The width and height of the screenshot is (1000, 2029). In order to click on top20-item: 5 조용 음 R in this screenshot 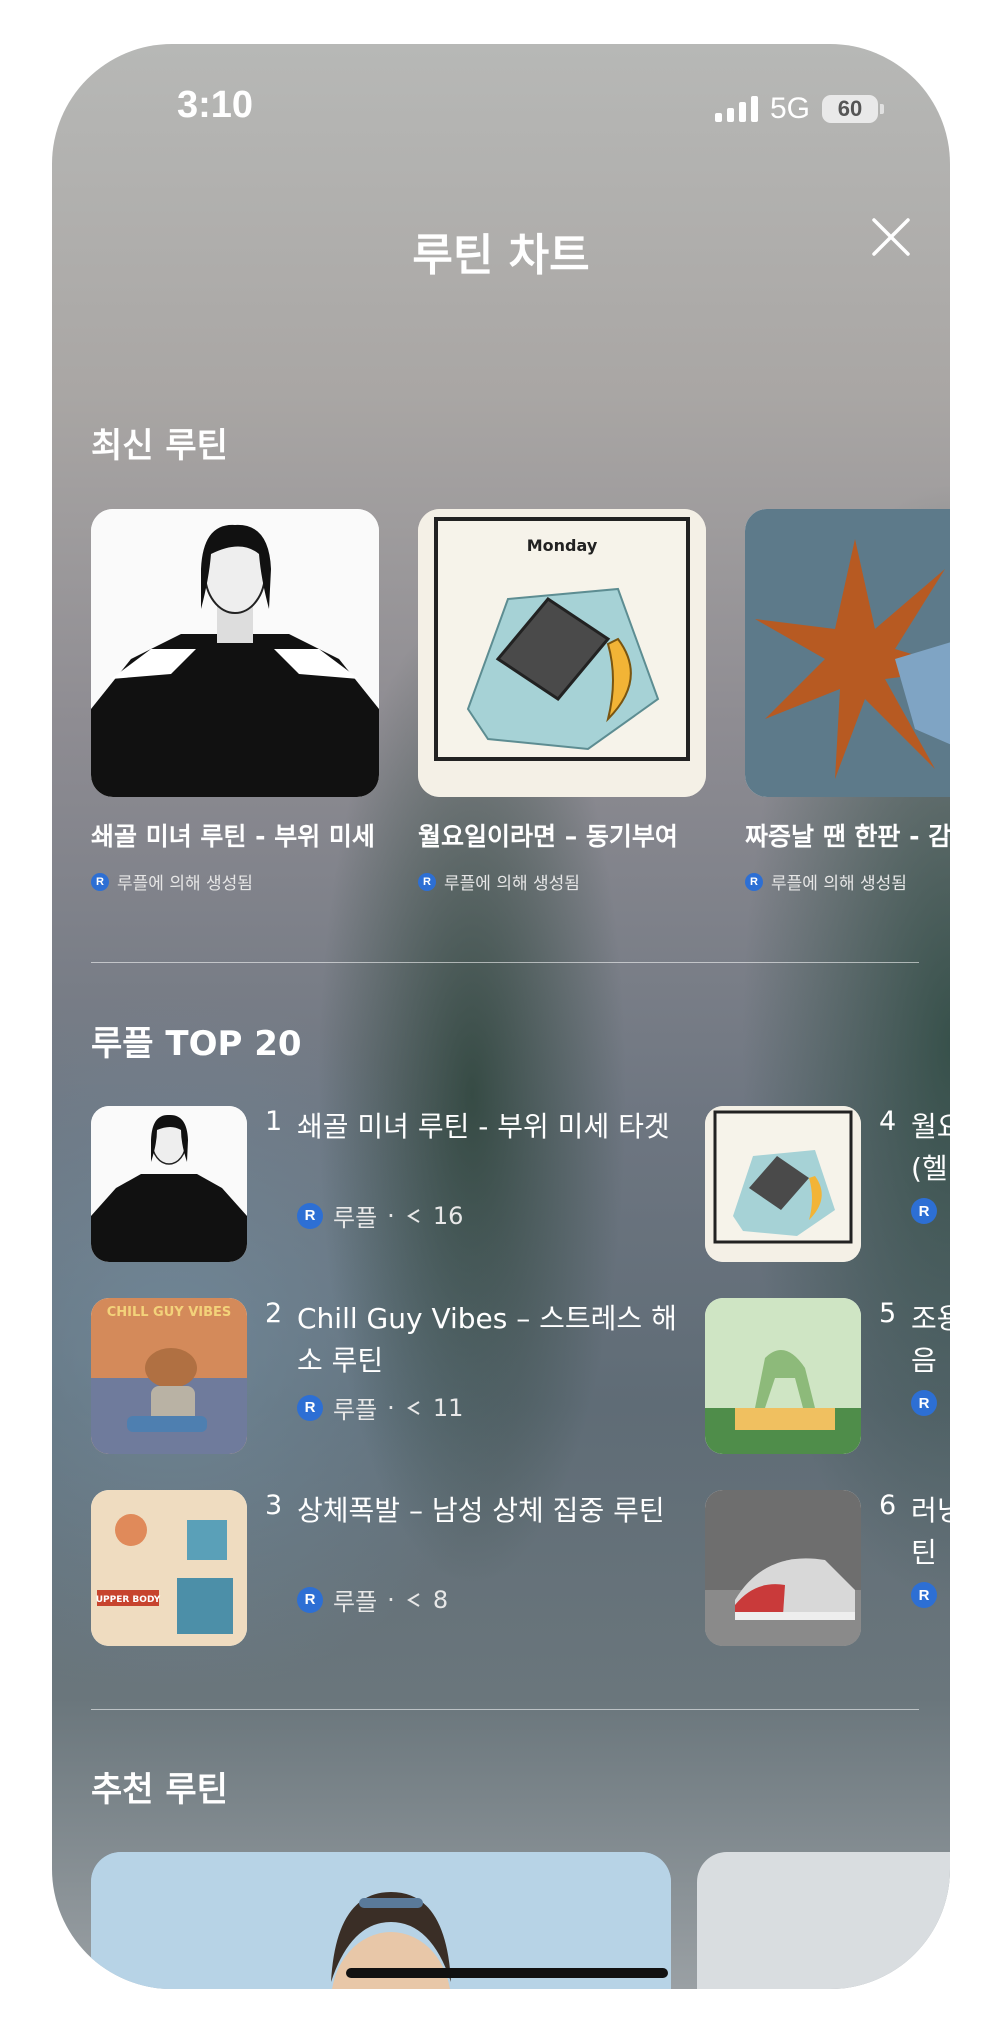, I will do `click(827, 1376)`.